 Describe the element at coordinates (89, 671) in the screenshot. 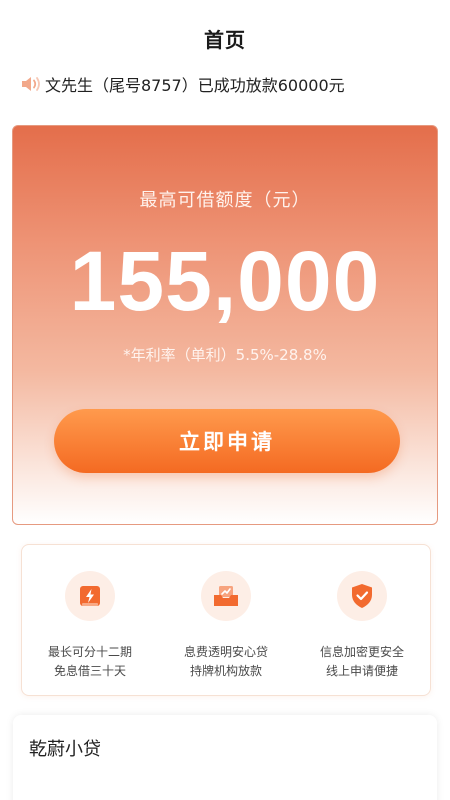

I see `feature-line: 免息借三十天` at that location.